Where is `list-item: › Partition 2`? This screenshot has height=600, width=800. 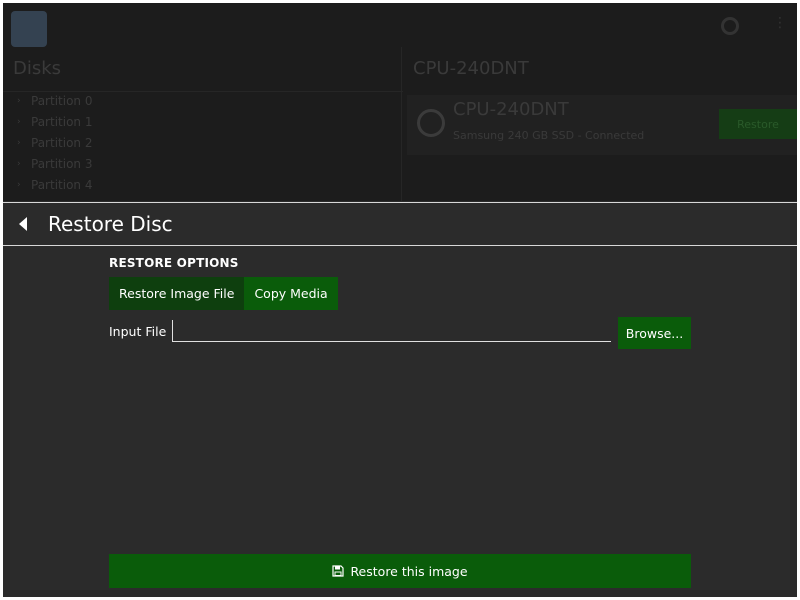 list-item: › Partition 2 is located at coordinates (54, 143).